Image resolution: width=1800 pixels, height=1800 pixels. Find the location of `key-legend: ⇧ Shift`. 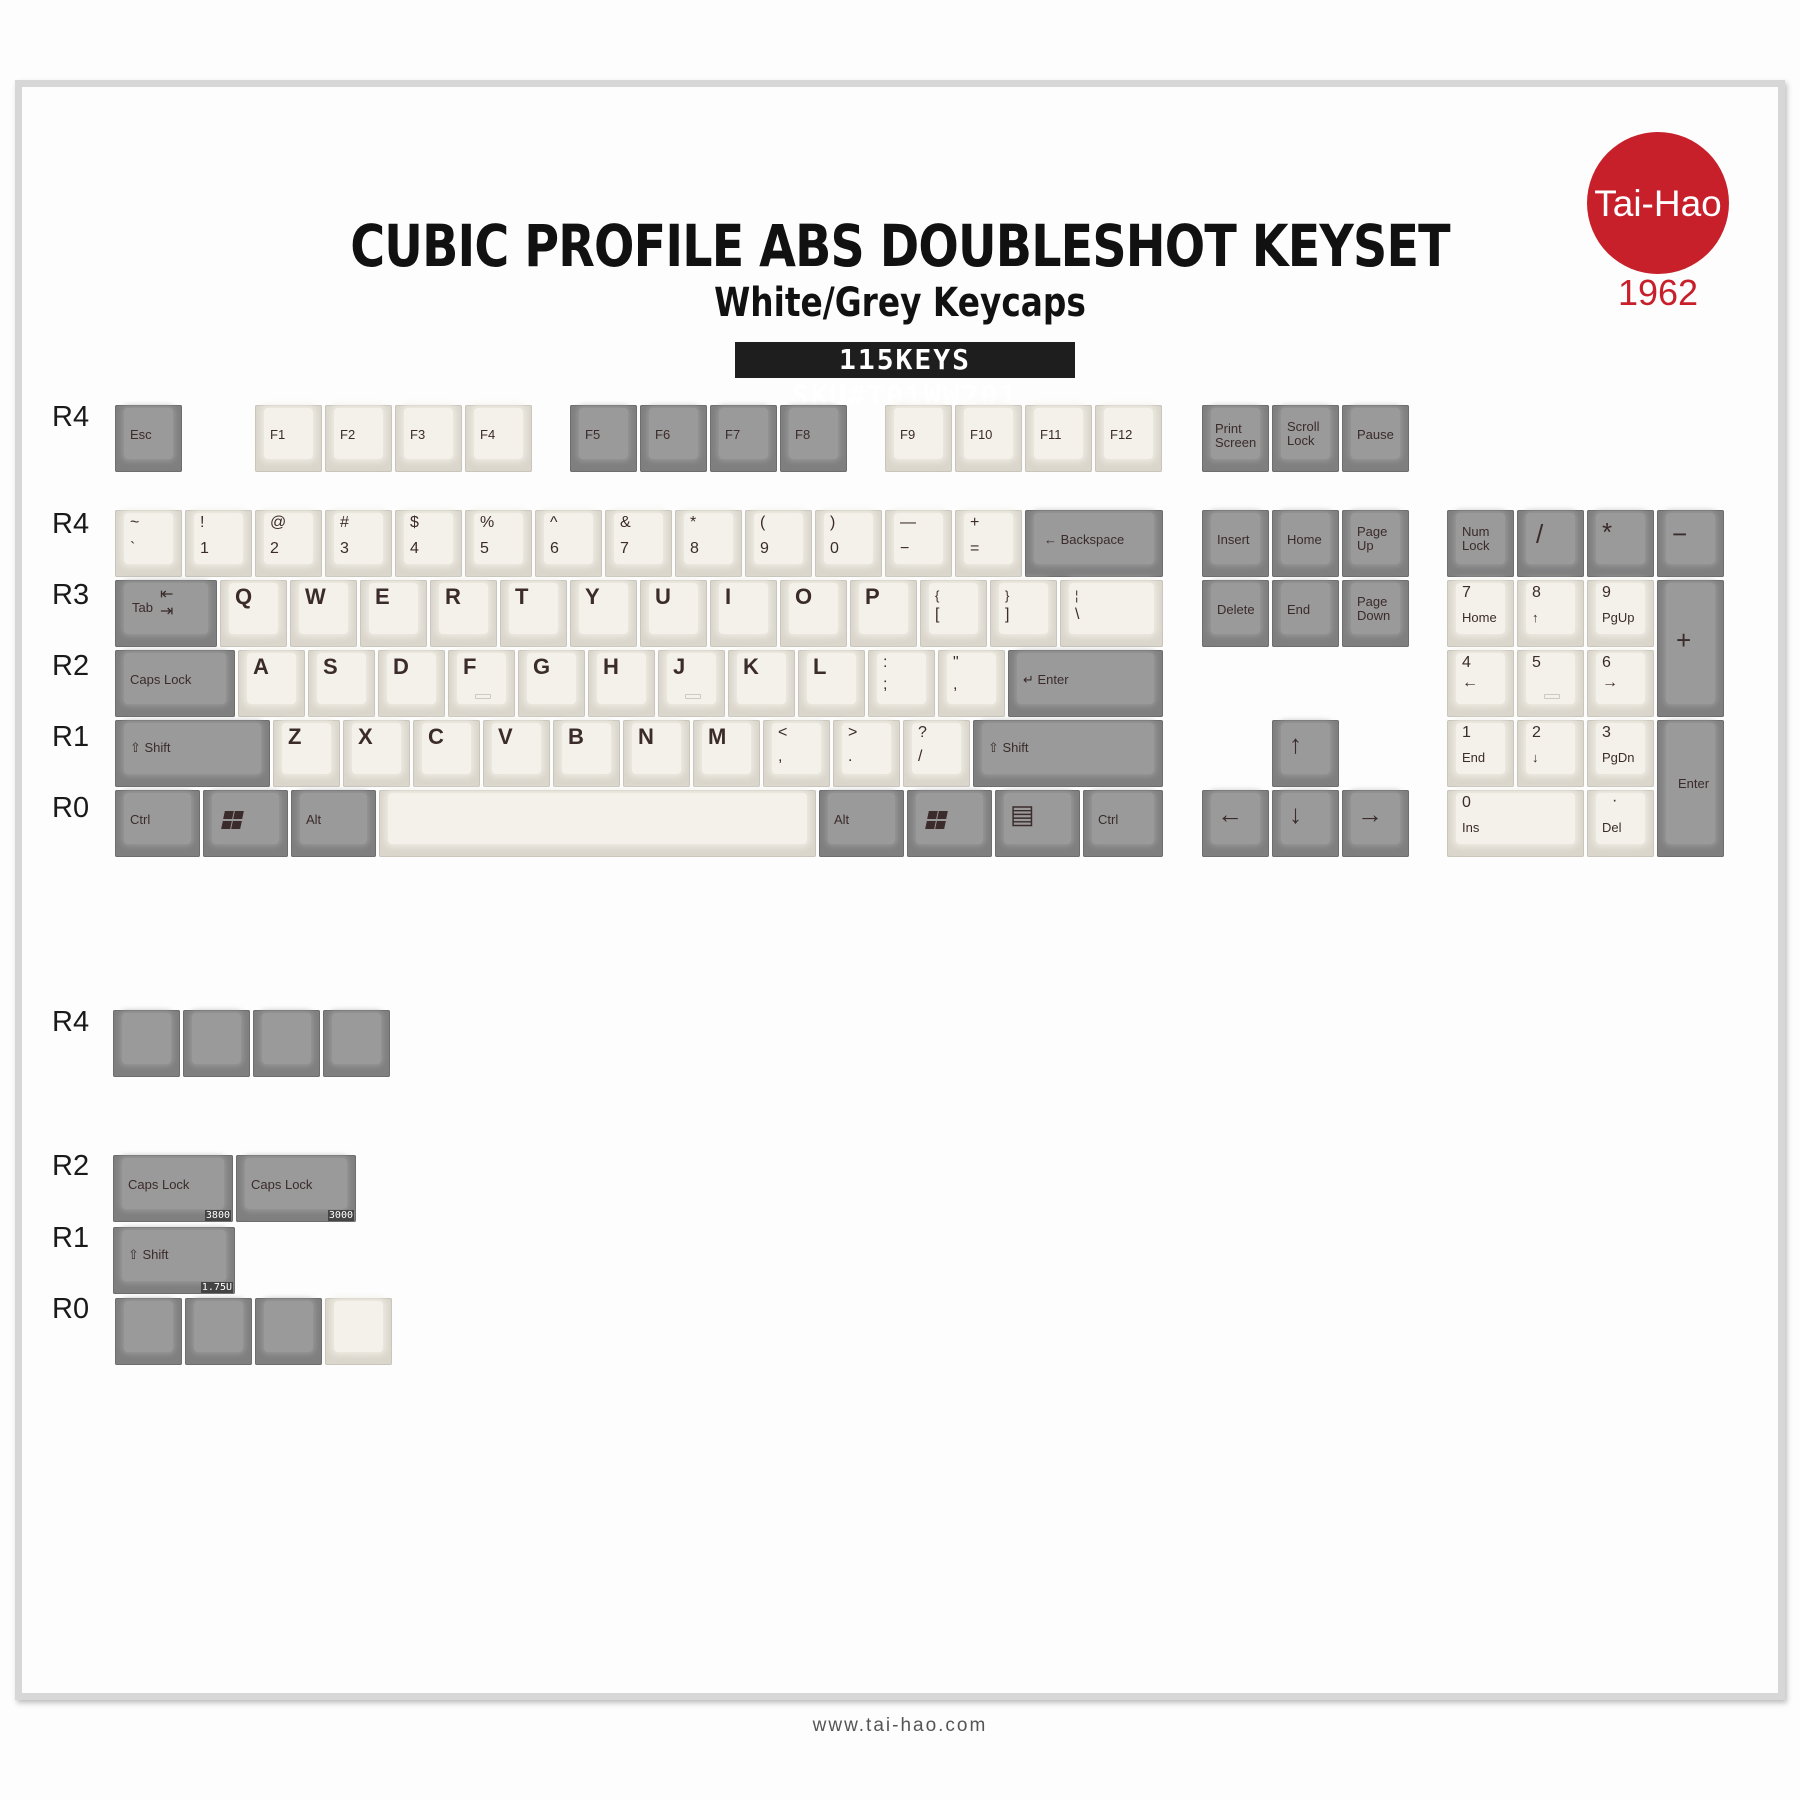

key-legend: ⇧ Shift is located at coordinates (150, 747).